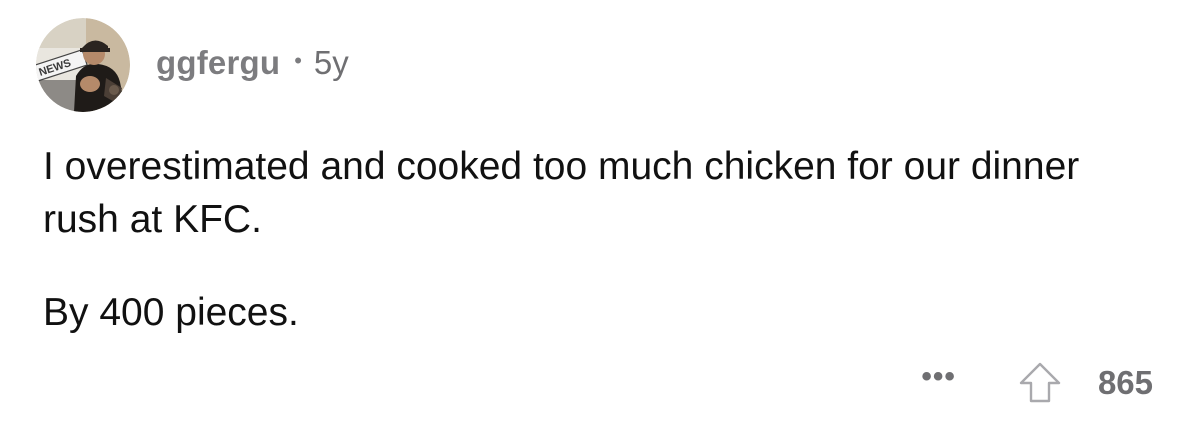 The width and height of the screenshot is (1179, 432). I want to click on avatar: NEWS, so click(83, 65).